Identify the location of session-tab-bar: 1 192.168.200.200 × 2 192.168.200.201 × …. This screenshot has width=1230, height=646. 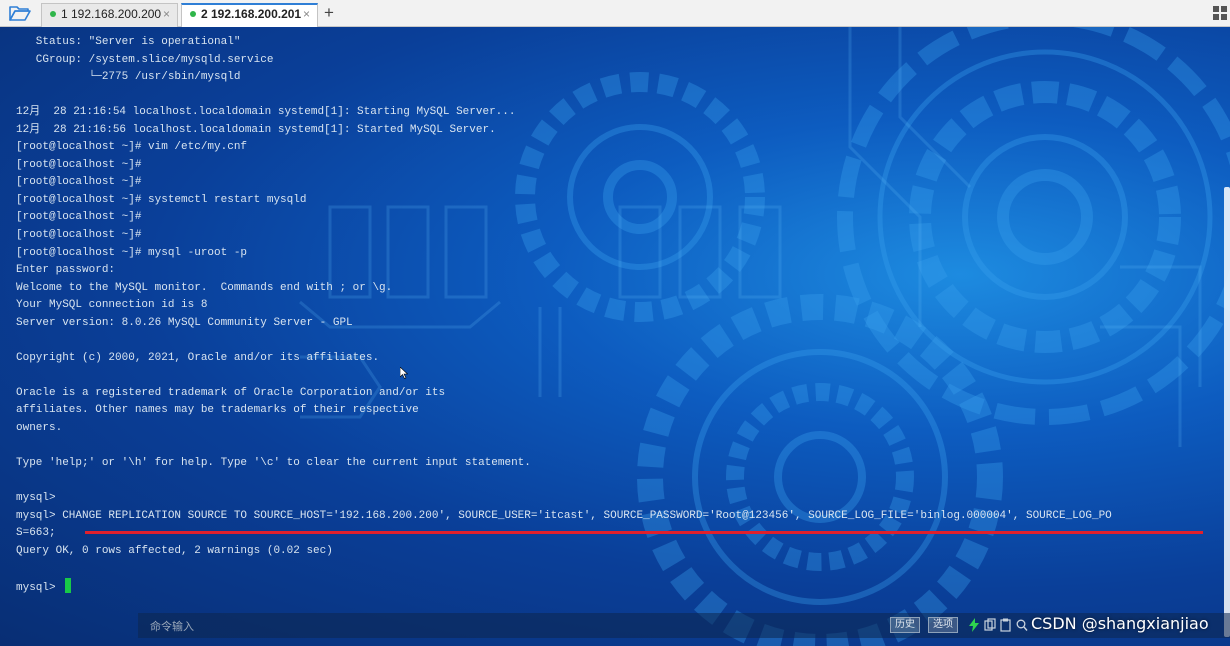
(615, 13).